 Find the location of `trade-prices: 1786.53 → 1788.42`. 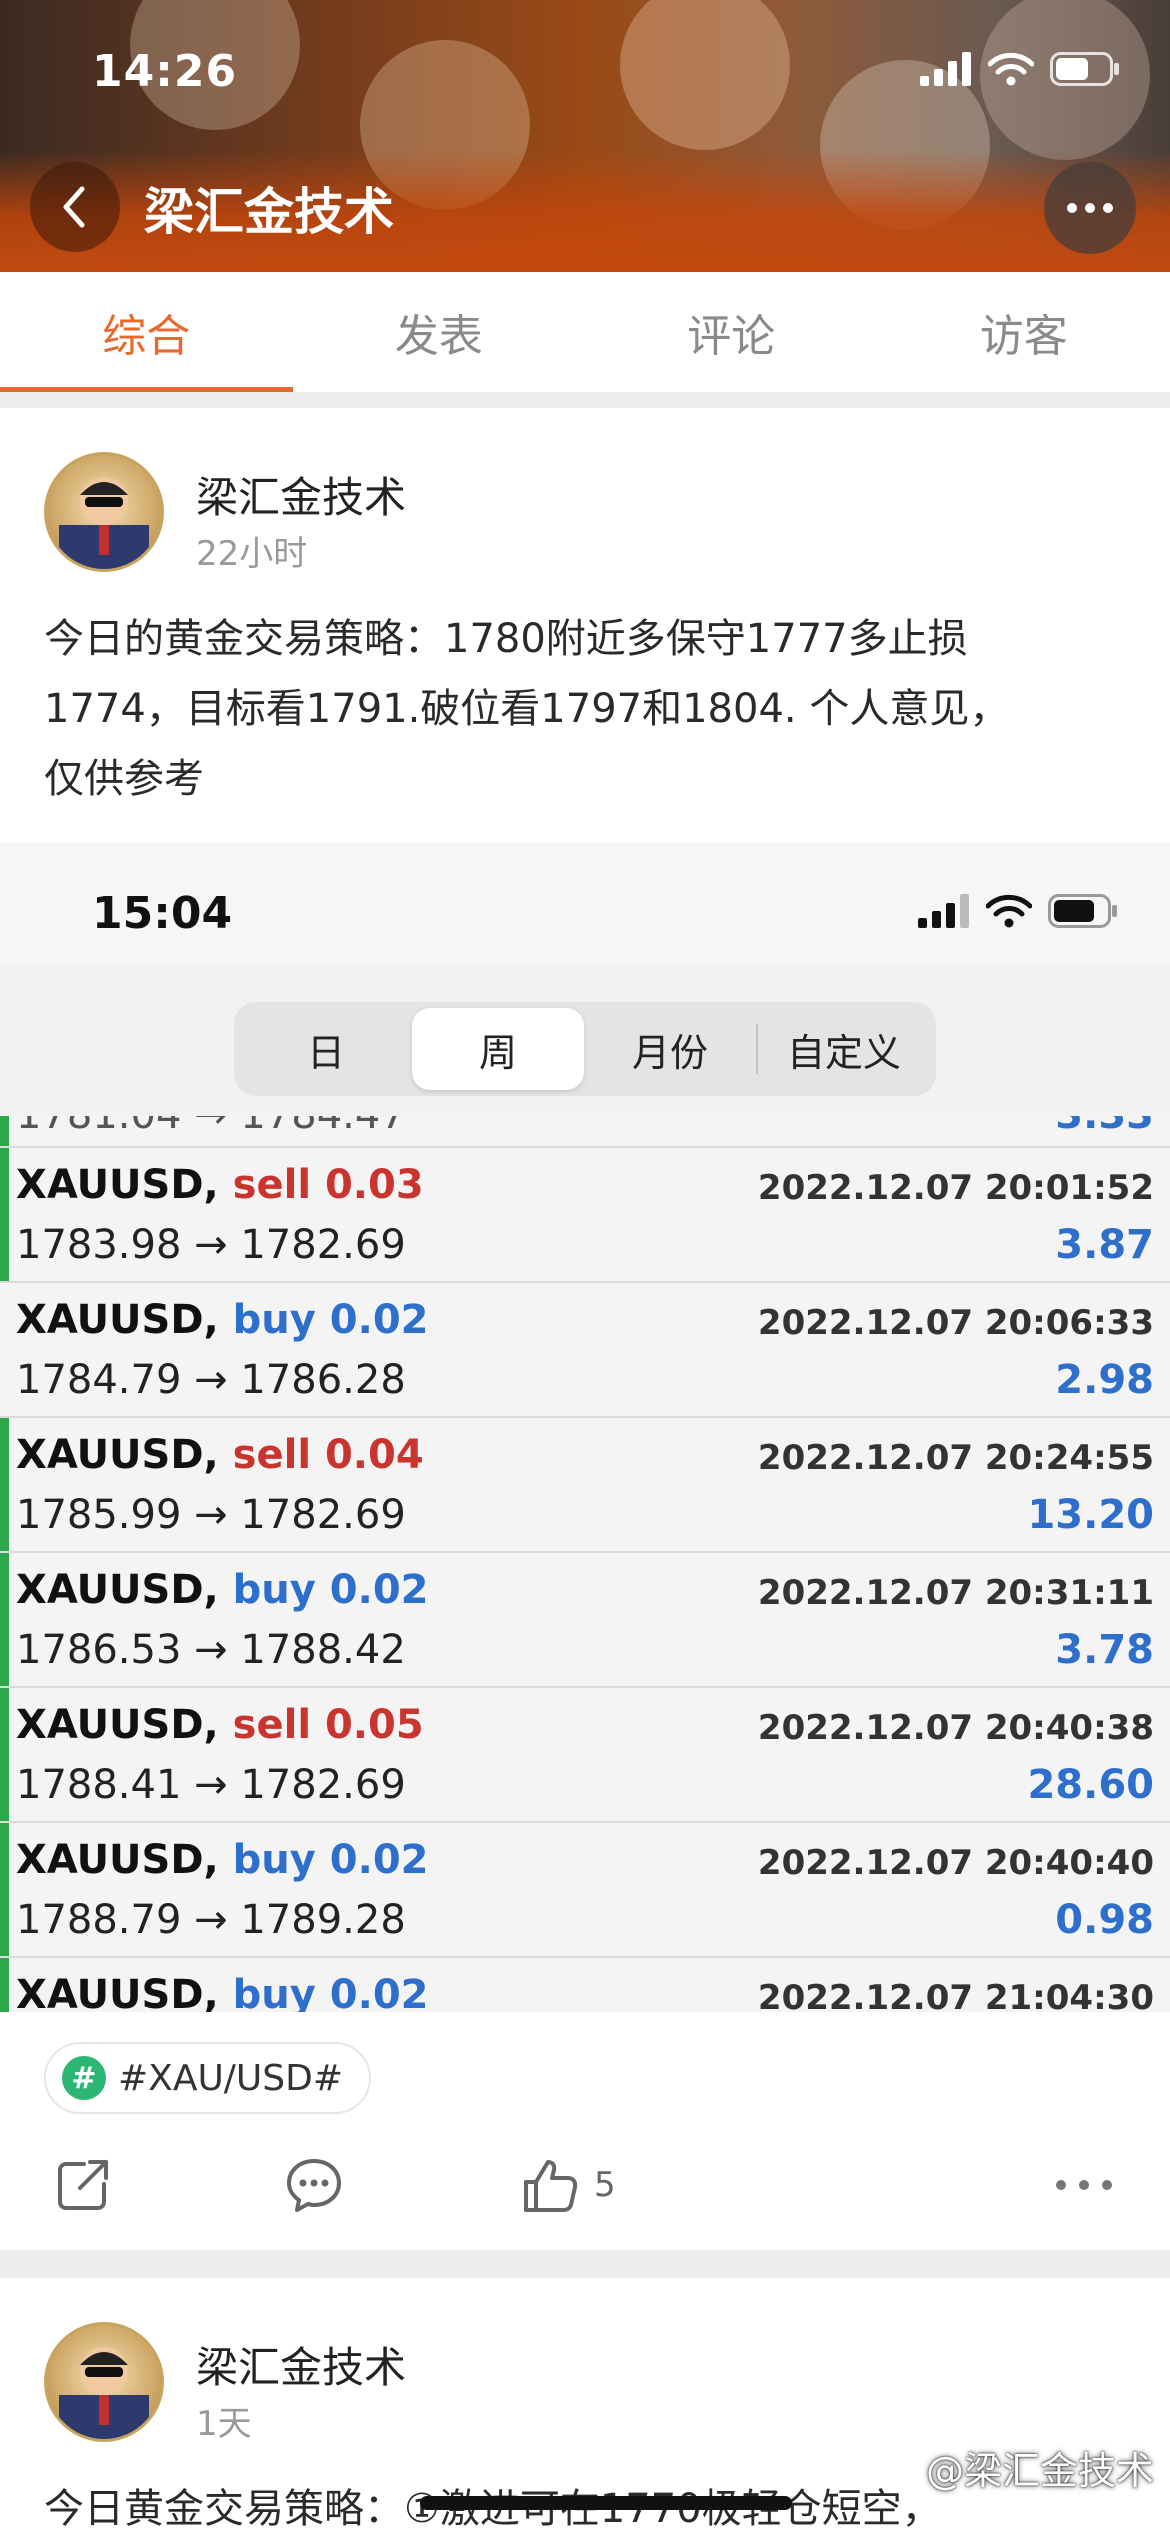

trade-prices: 1786.53 → 1788.42 is located at coordinates (211, 1650).